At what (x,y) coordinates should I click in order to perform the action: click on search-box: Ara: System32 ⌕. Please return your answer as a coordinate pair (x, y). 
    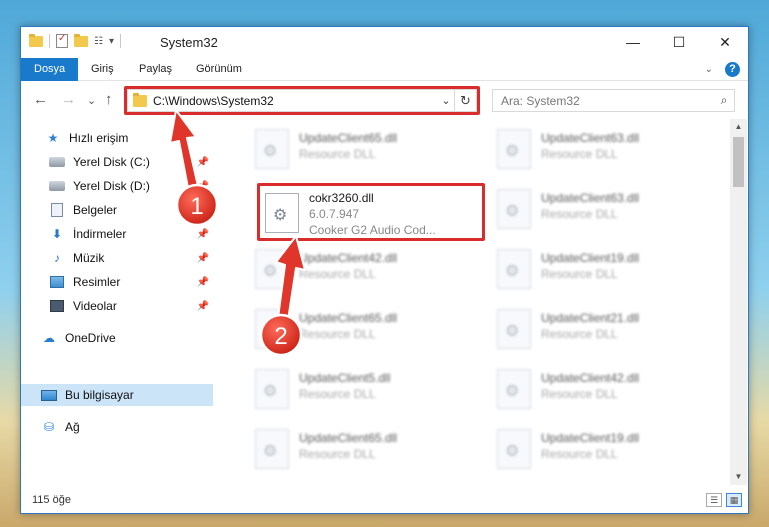
    Looking at the image, I should click on (613, 100).